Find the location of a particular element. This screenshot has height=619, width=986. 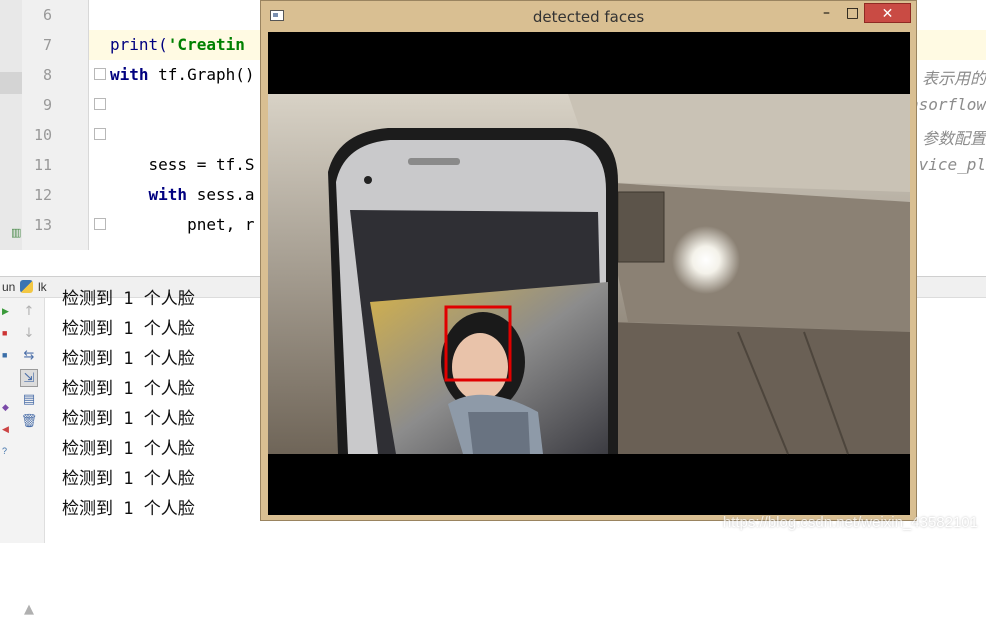

minimize-button: – is located at coordinates (826, 13).